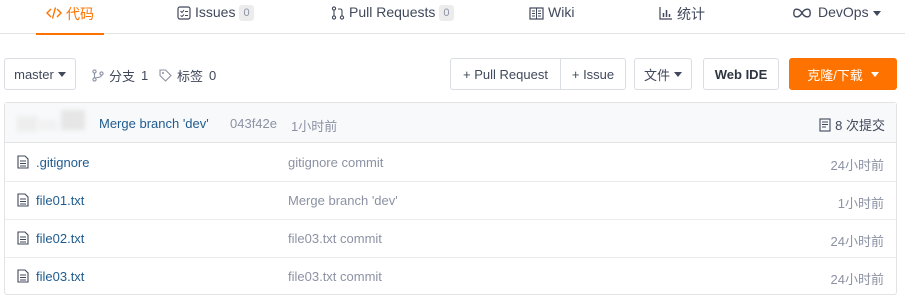 The height and width of the screenshot is (301, 905). What do you see at coordinates (253, 123) in the screenshot?
I see `latest-commit-sha: 043f42e` at bounding box center [253, 123].